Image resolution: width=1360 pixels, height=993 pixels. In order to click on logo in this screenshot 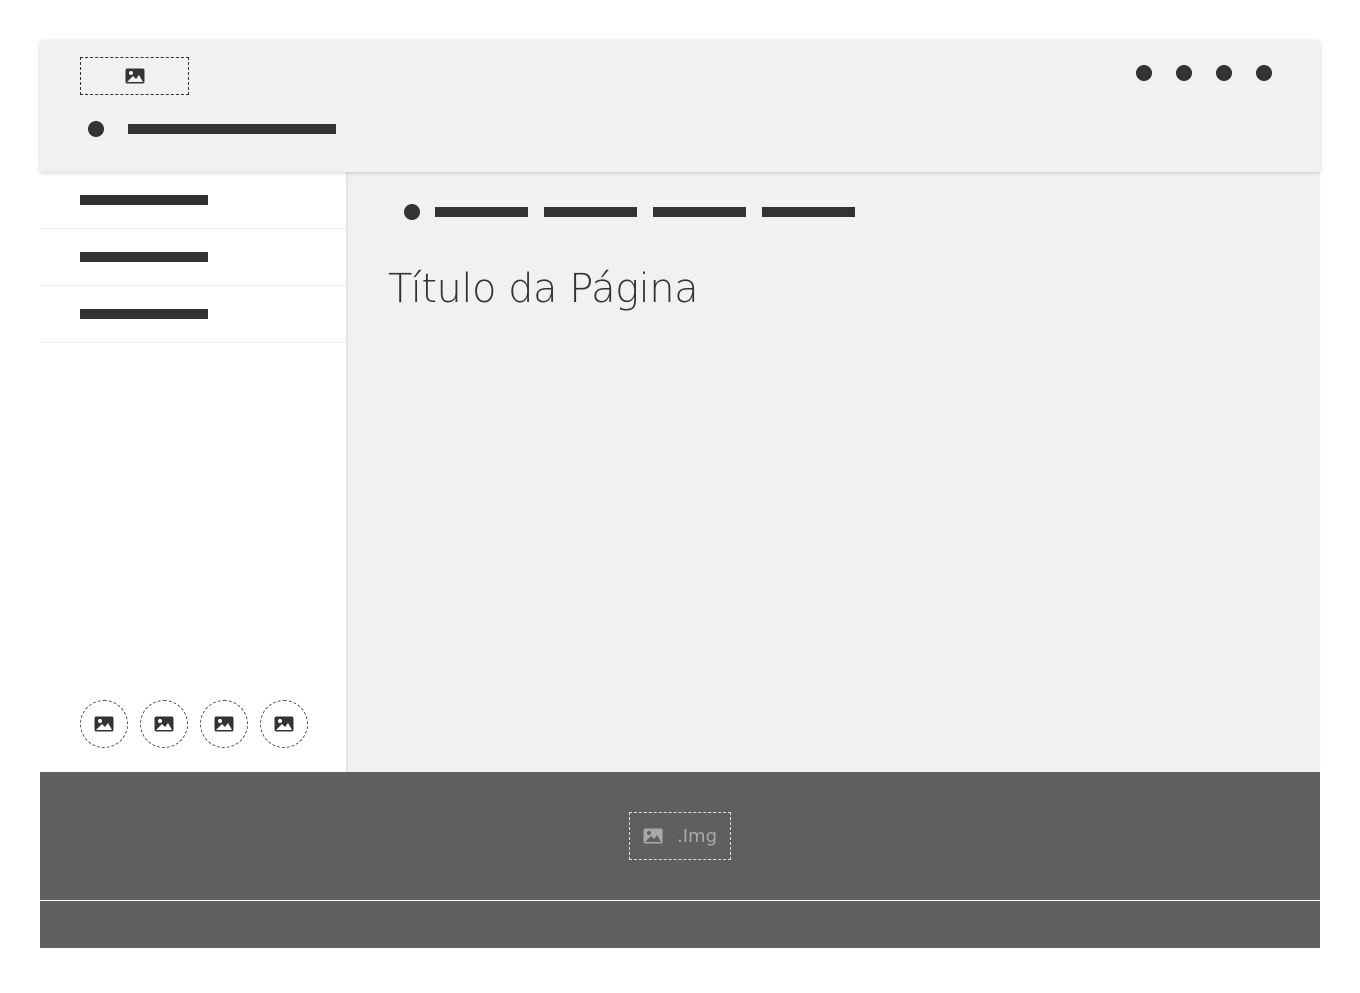, I will do `click(134, 76)`.